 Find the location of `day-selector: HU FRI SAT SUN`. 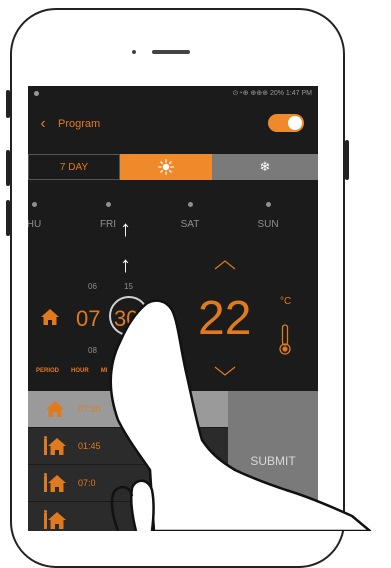

day-selector: HU FRI SAT SUN is located at coordinates (173, 222).